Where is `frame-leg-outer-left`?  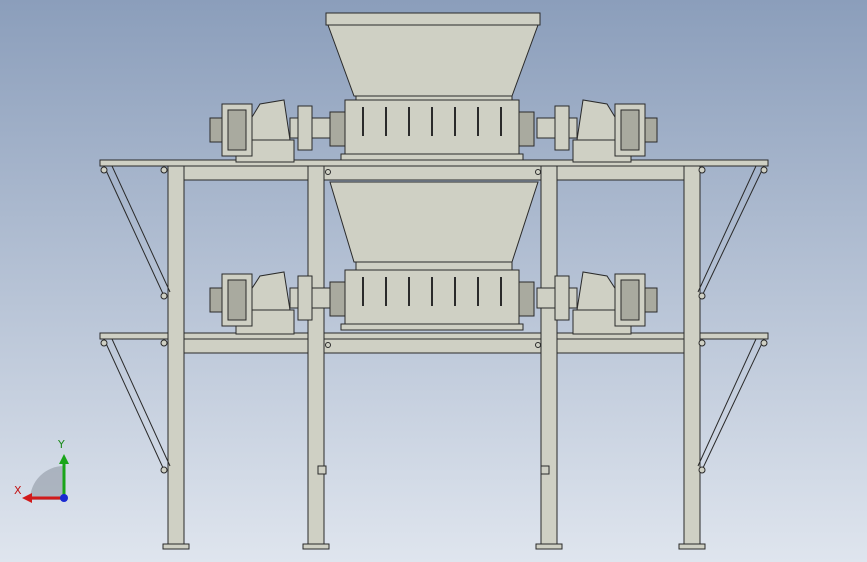 frame-leg-outer-left is located at coordinates (176, 356).